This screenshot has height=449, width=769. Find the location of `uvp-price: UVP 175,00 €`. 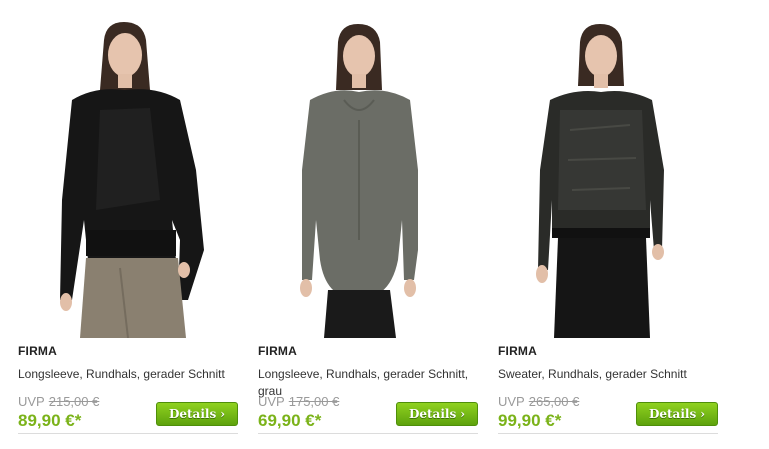

uvp-price: UVP 175,00 € is located at coordinates (298, 401).